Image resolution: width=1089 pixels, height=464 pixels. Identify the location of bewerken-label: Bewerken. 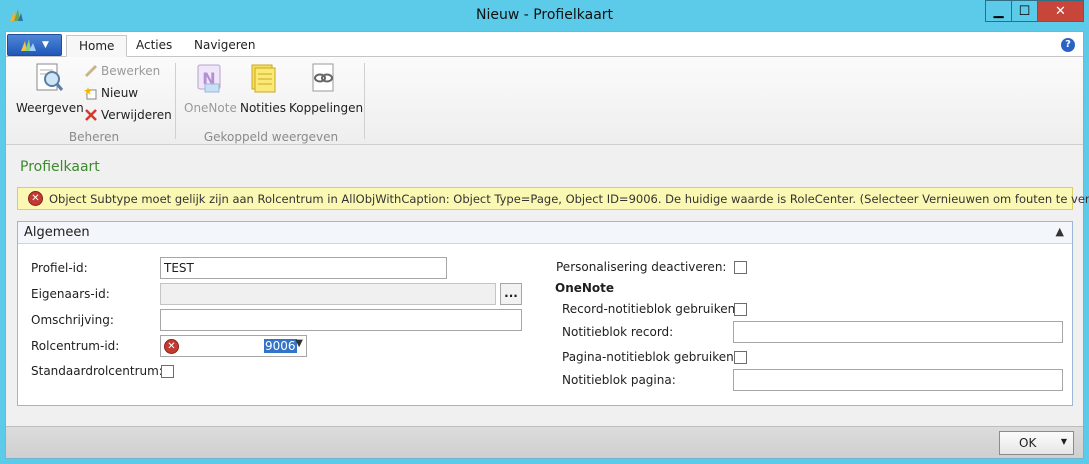
(131, 71).